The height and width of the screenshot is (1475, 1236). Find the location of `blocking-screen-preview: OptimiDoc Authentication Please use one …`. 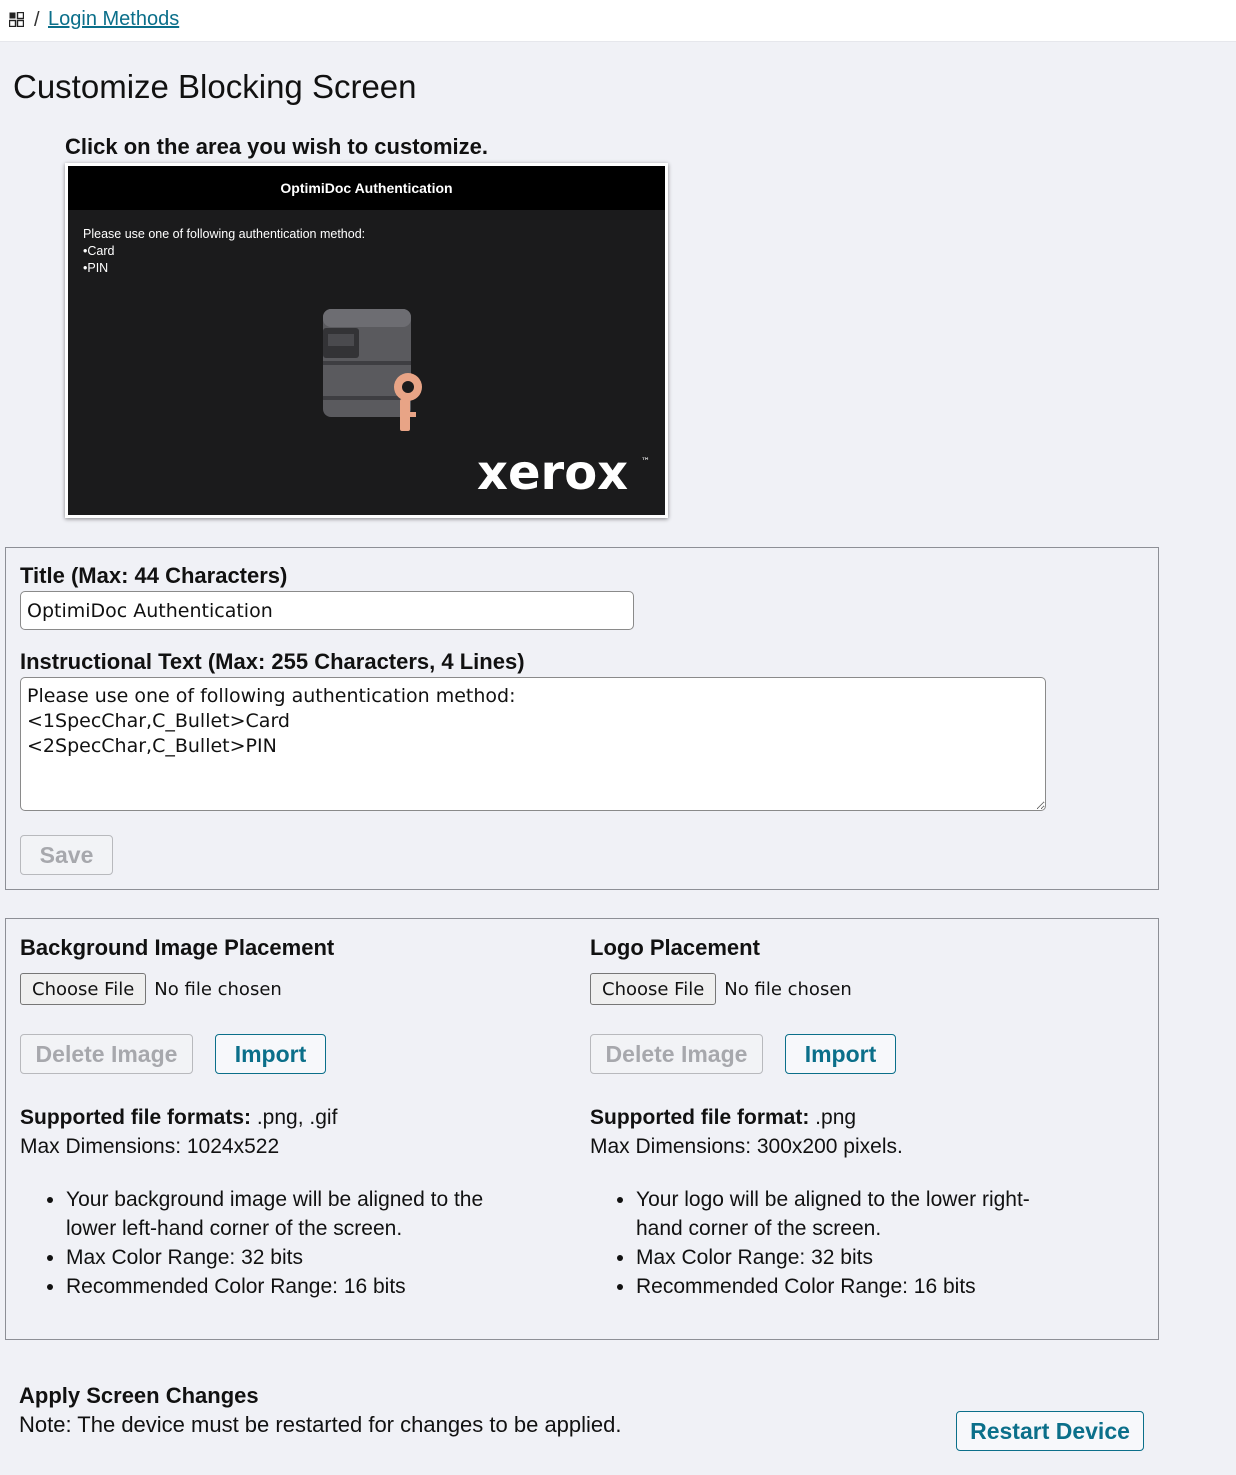

blocking-screen-preview: OptimiDoc Authentication Please use one … is located at coordinates (366, 340).